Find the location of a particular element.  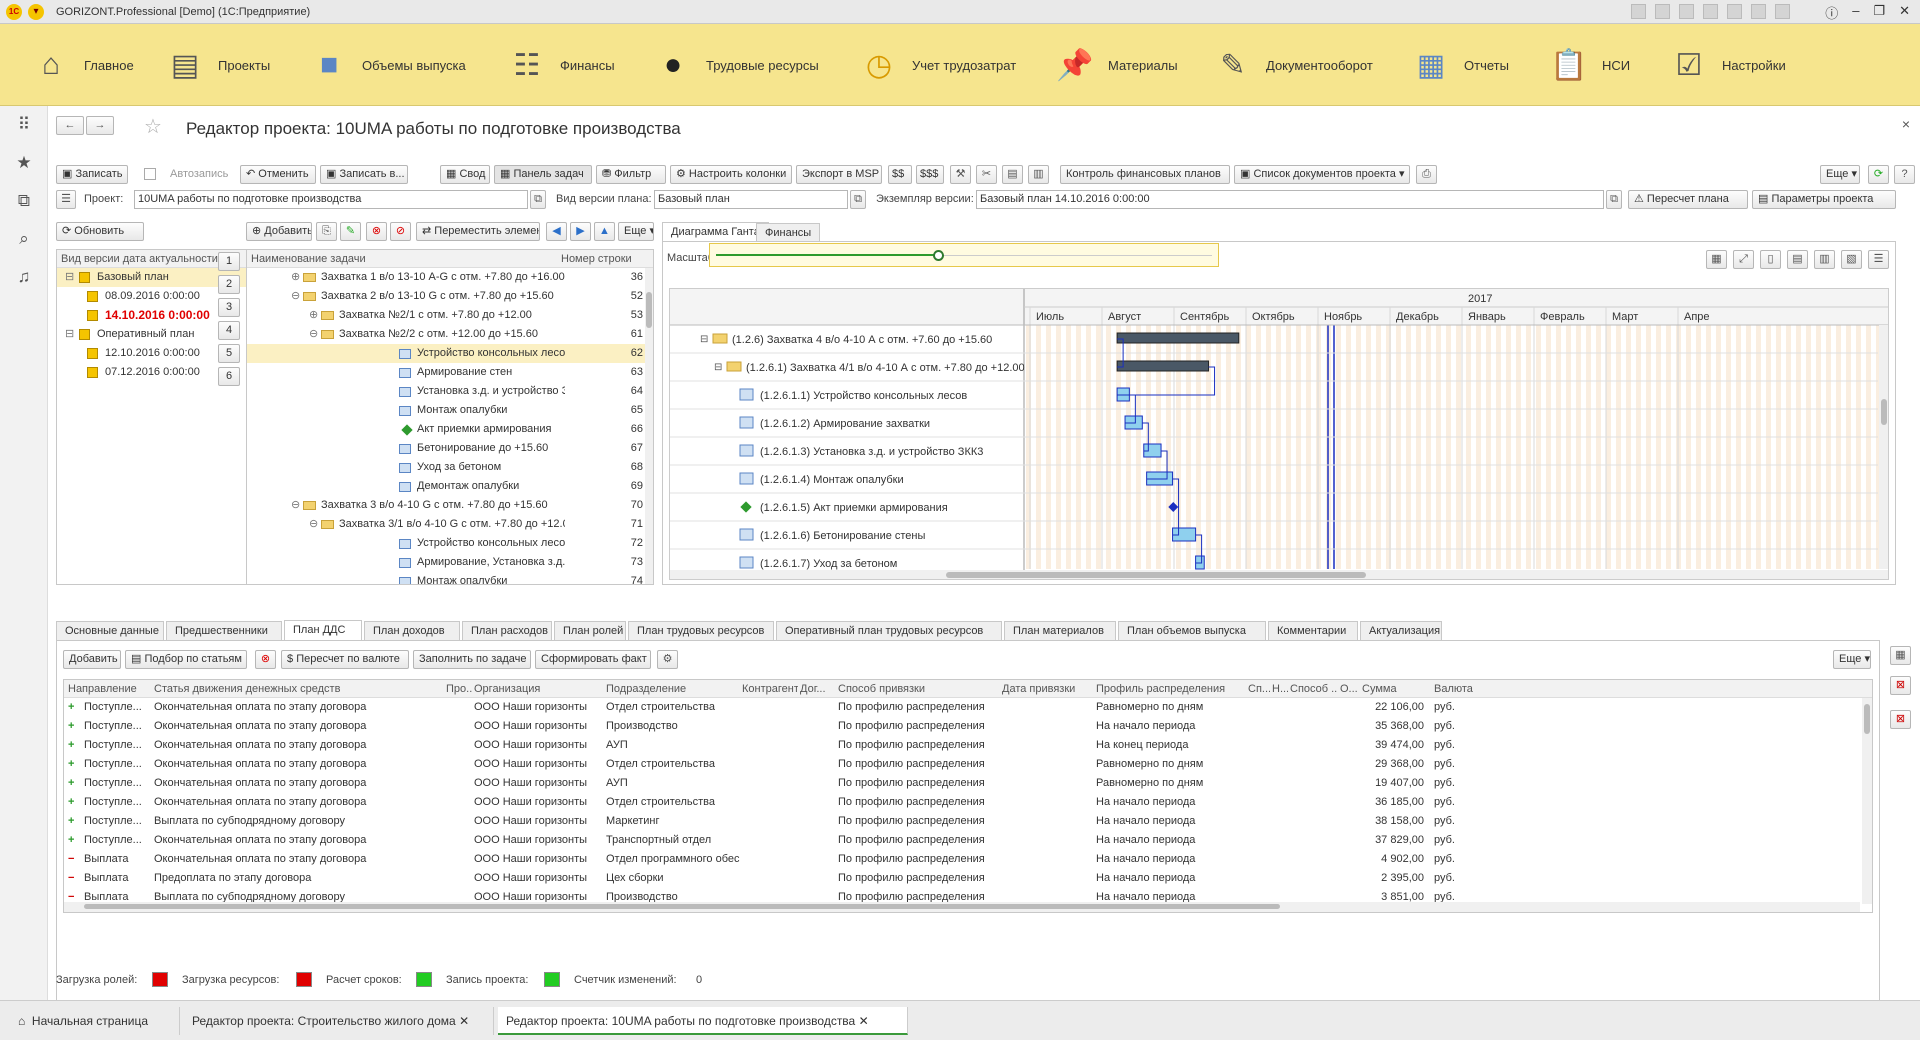

task-panel-button: ▦ Панель задач is located at coordinates (543, 174).